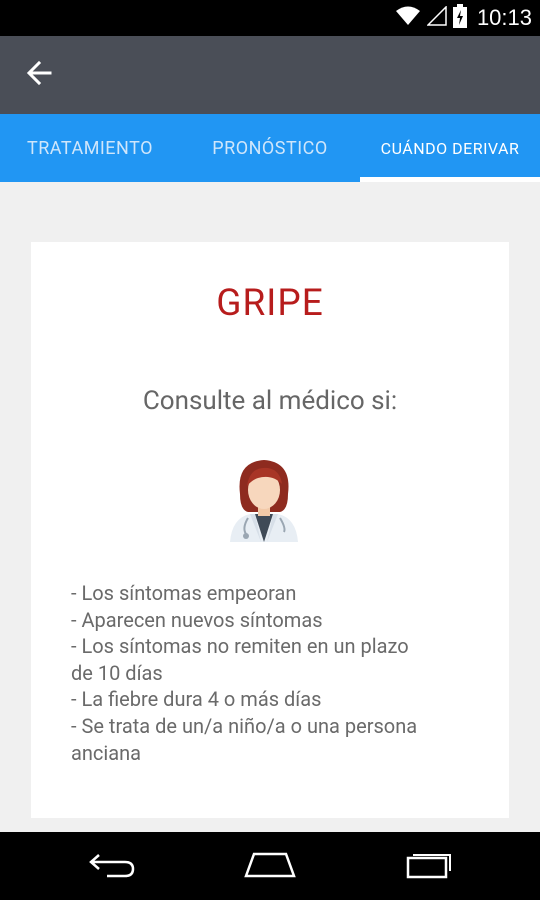 The width and height of the screenshot is (540, 900). What do you see at coordinates (106, 752) in the screenshot?
I see `list-item: anciana` at bounding box center [106, 752].